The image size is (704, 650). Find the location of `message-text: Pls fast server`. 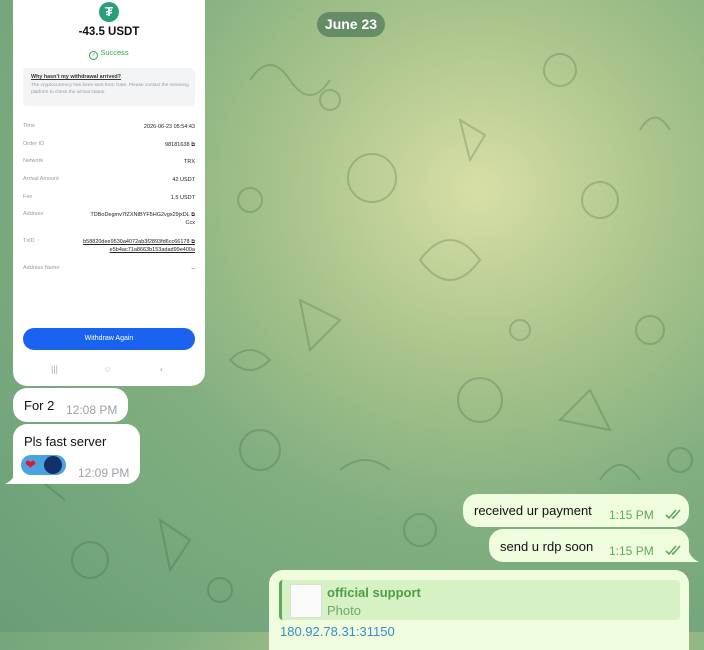

message-text: Pls fast server is located at coordinates (65, 441).